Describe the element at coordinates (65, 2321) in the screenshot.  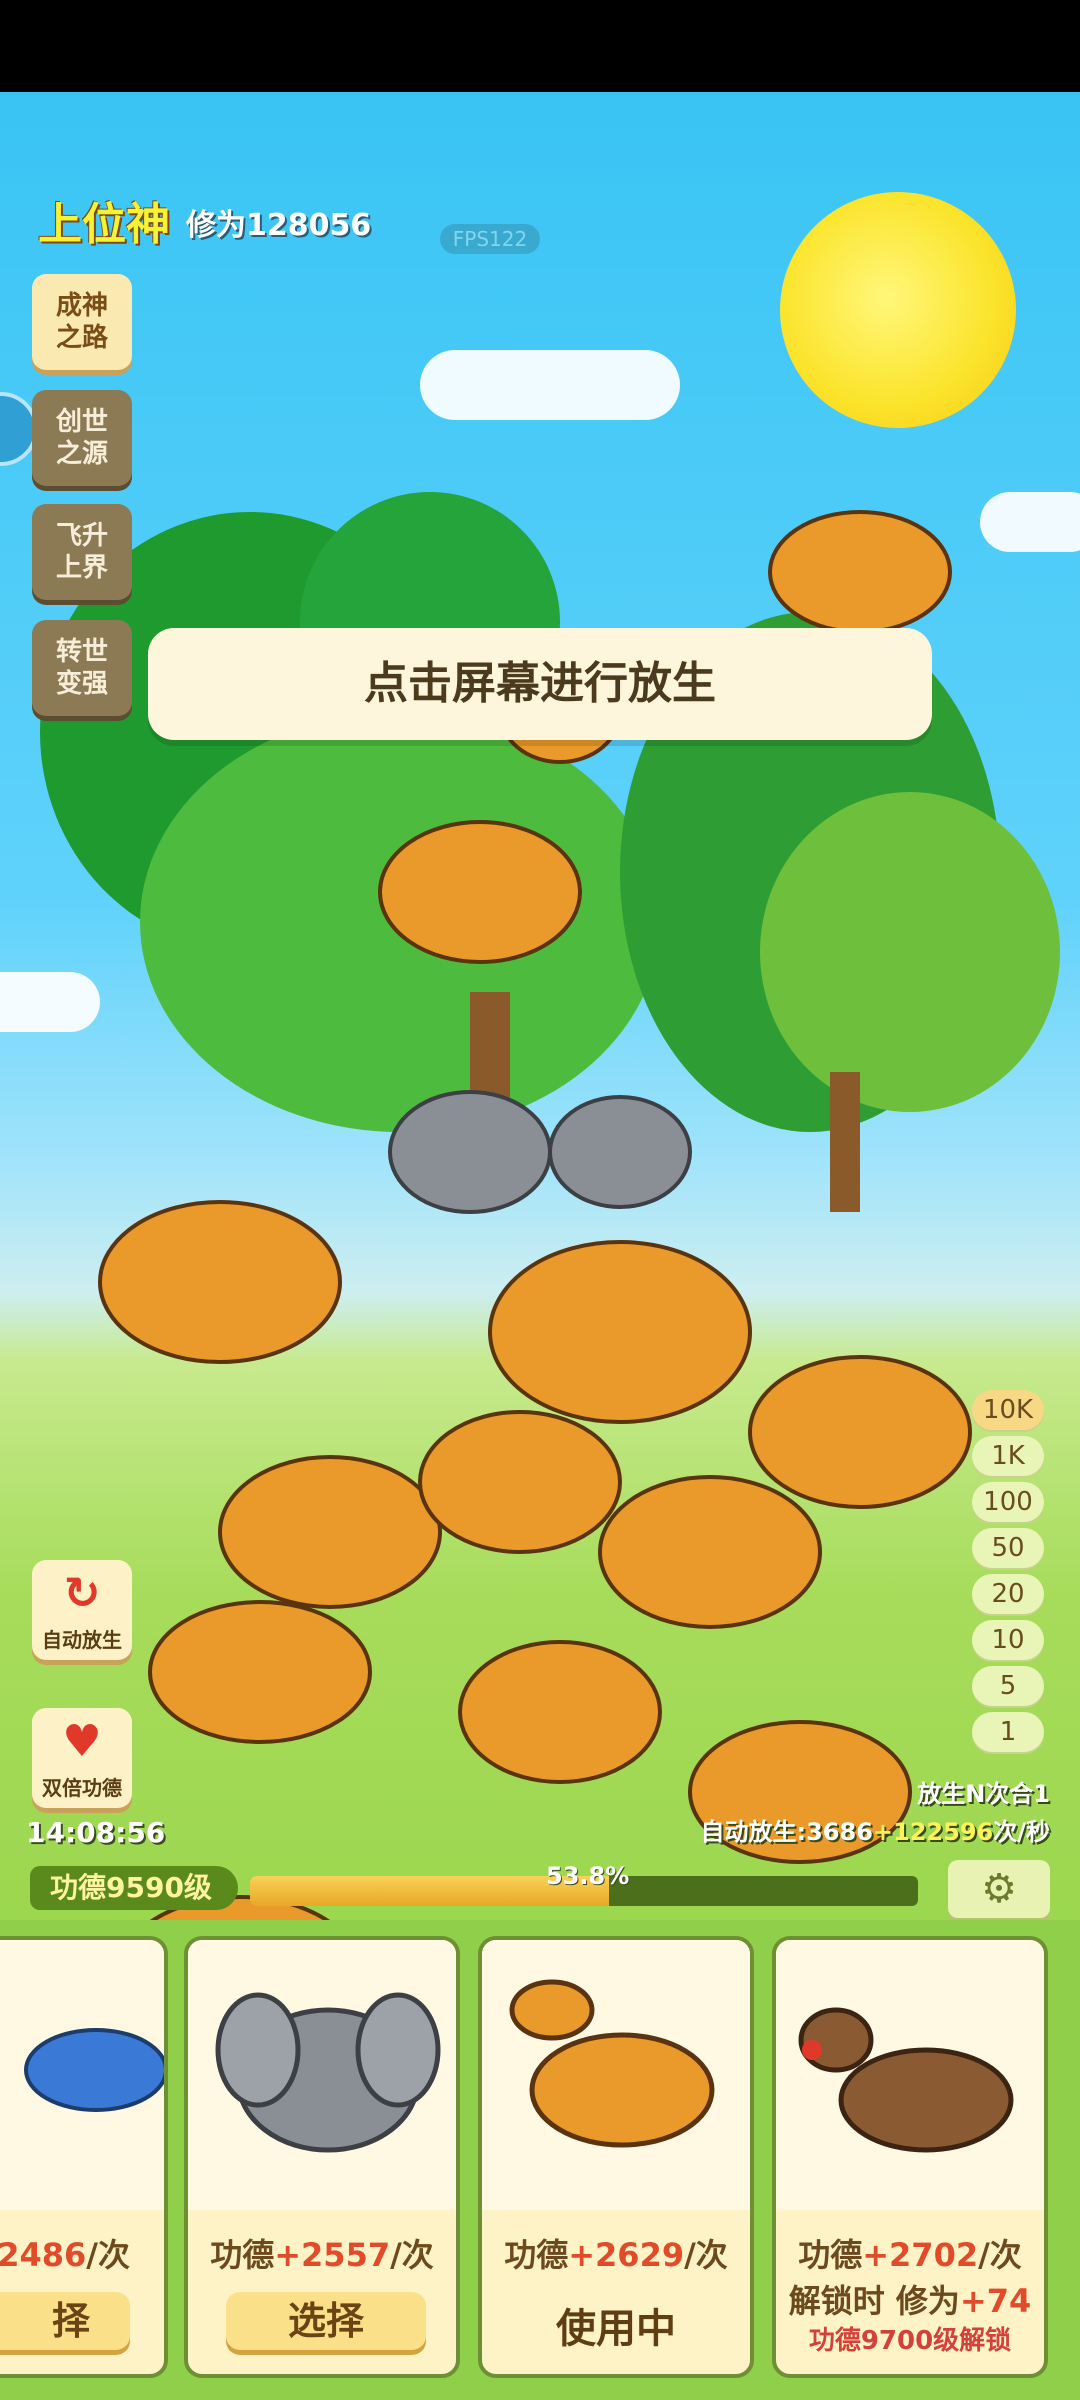
I see `select-button: 择` at that location.